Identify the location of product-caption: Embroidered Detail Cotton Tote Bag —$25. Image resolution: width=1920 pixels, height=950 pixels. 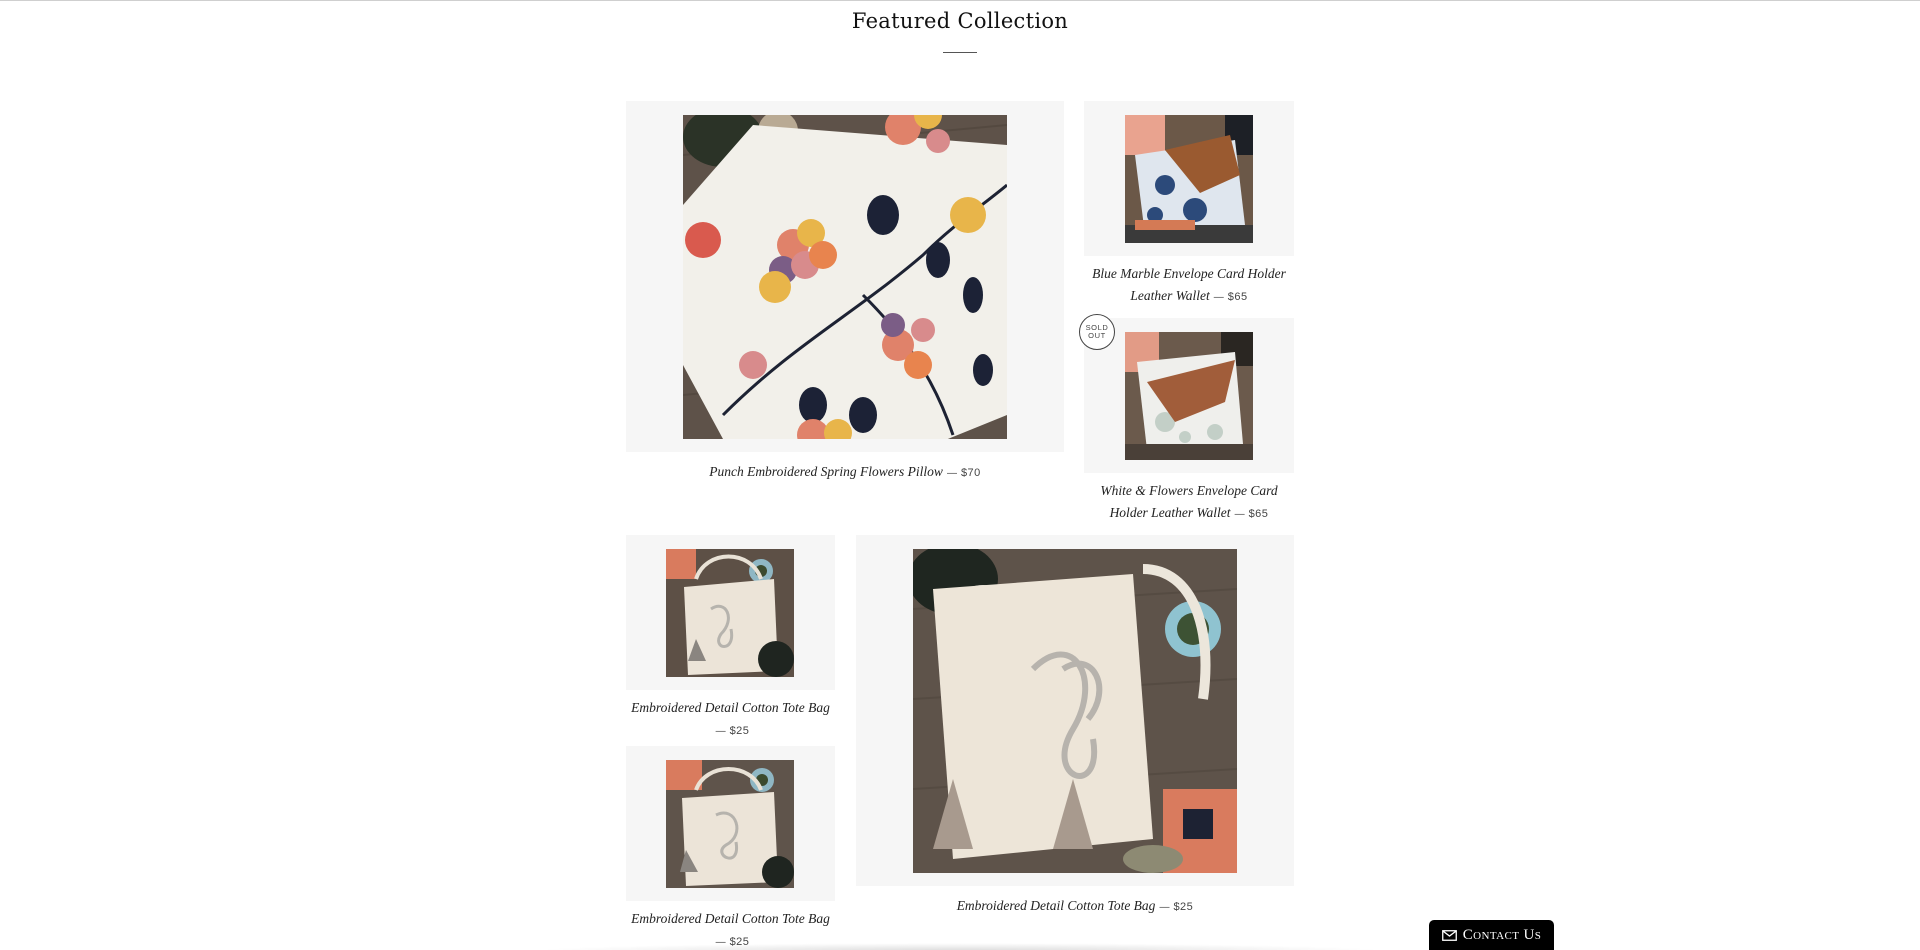
(730, 720).